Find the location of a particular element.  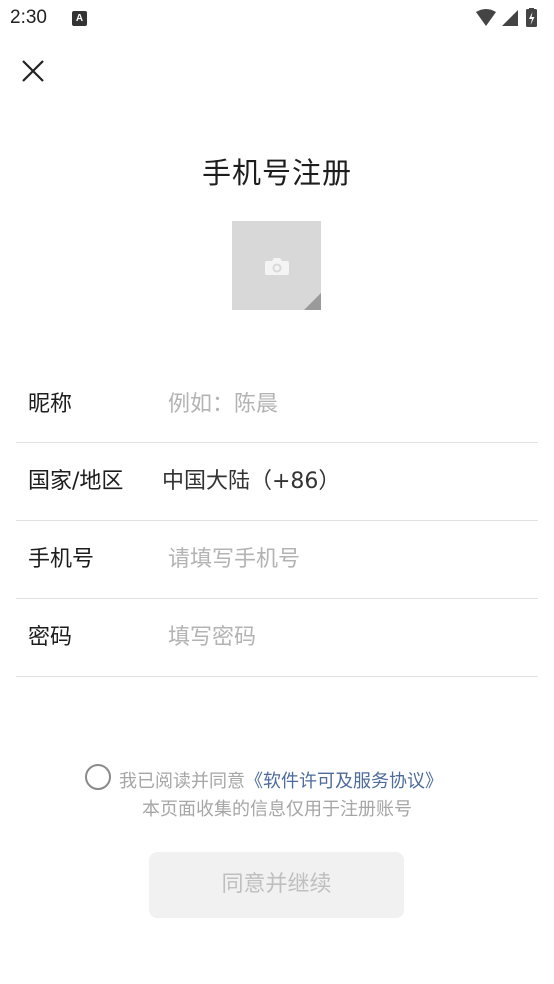

privacy-note: 本页面收集的信息仅用于注册账号 is located at coordinates (277, 809).